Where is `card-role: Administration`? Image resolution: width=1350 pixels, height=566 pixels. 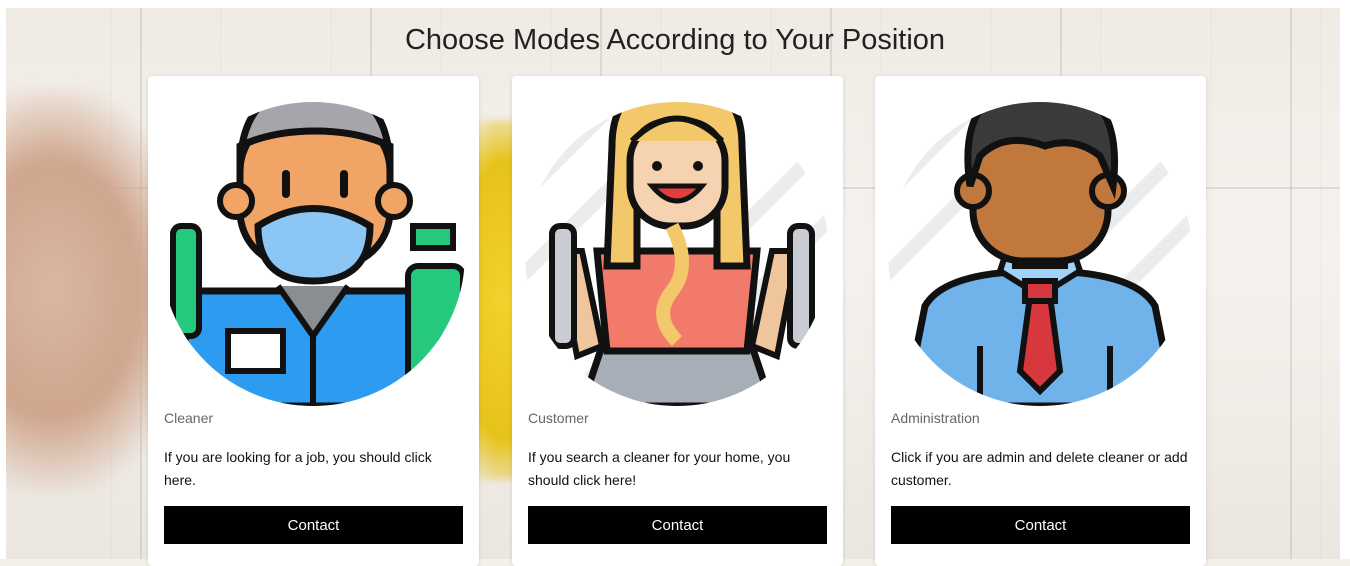
card-role: Administration is located at coordinates (935, 418).